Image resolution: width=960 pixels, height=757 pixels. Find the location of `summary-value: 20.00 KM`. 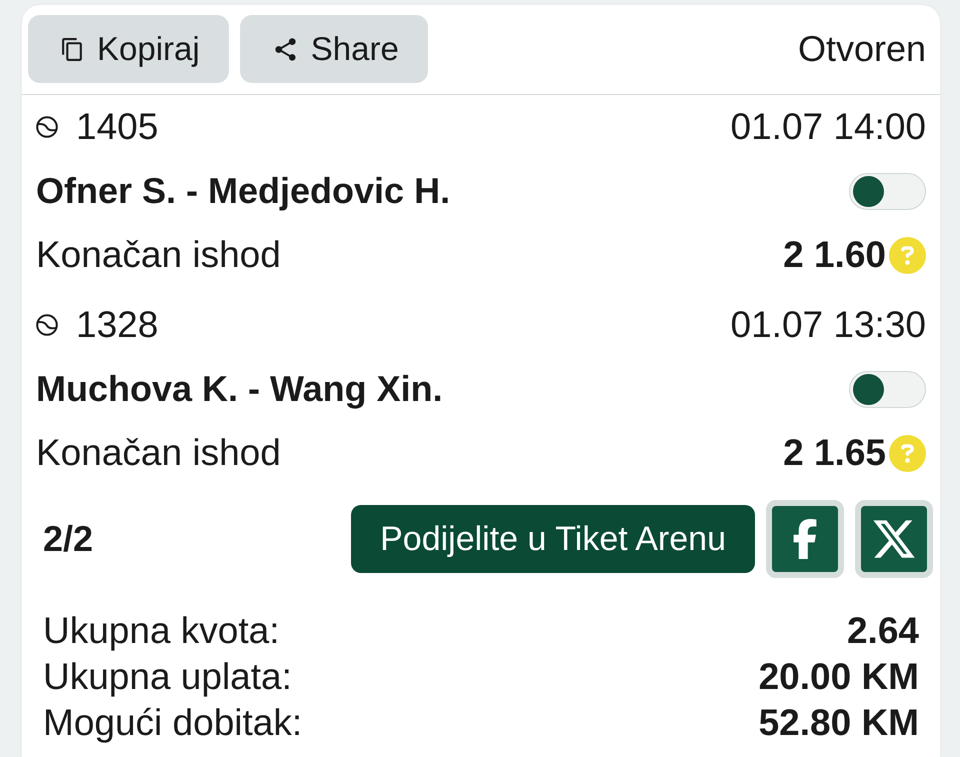

summary-value: 20.00 KM is located at coordinates (838, 677).